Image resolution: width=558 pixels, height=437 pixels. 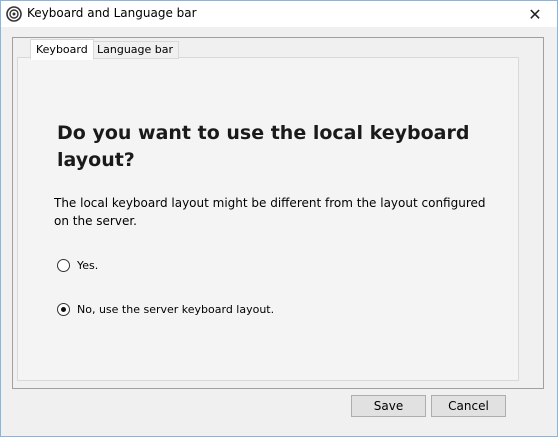 I want to click on close-icon: ✕, so click(x=535, y=14).